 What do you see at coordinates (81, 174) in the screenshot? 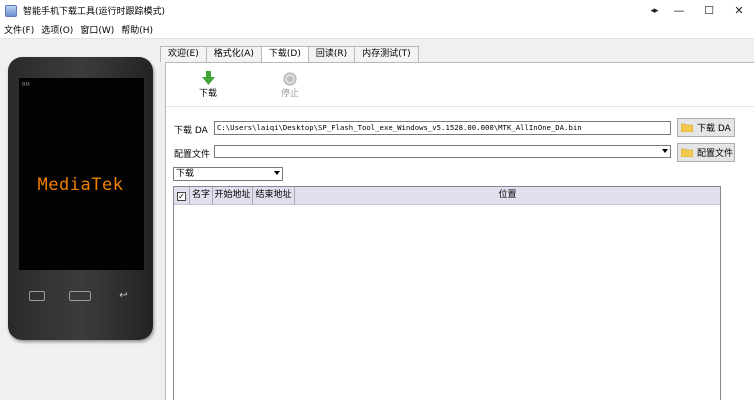
I see `phone-screen` at bounding box center [81, 174].